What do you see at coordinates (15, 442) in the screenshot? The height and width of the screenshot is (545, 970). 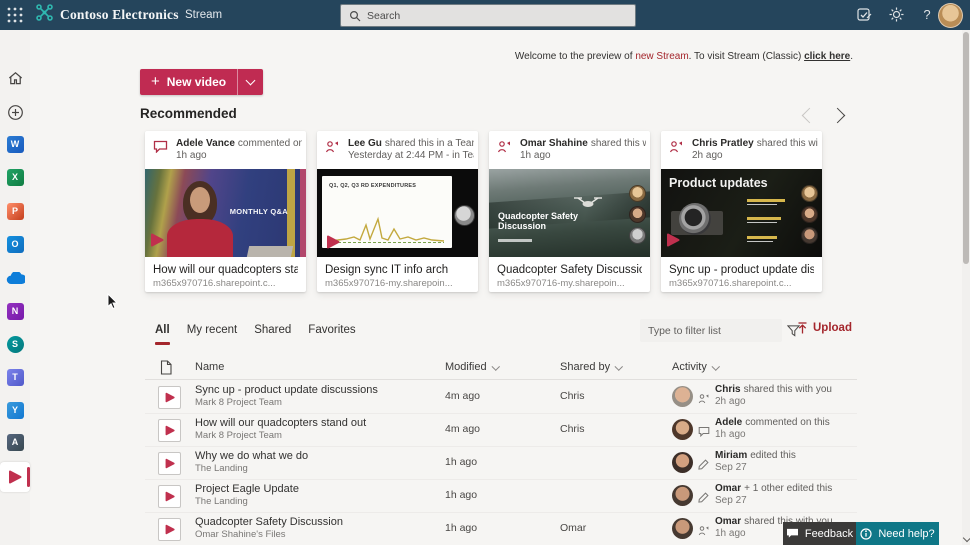 I see `admin-icon: A` at bounding box center [15, 442].